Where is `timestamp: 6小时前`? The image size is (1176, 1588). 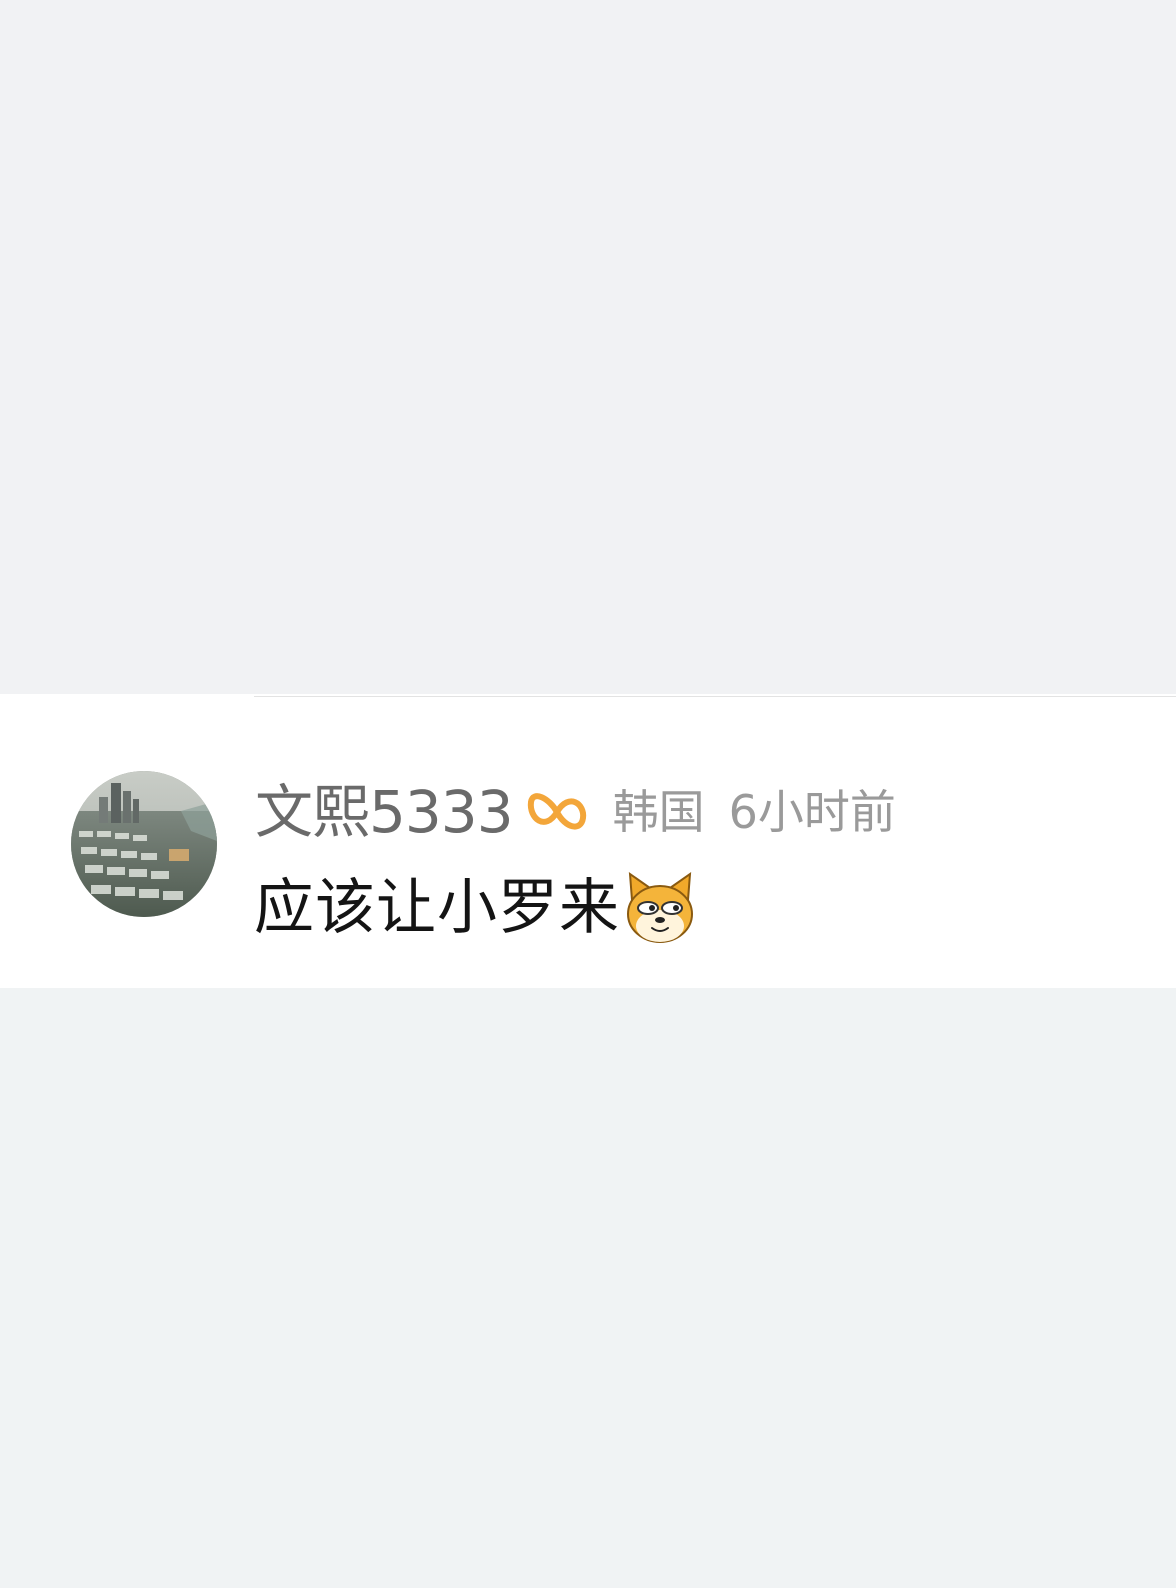
timestamp: 6小时前 is located at coordinates (812, 812).